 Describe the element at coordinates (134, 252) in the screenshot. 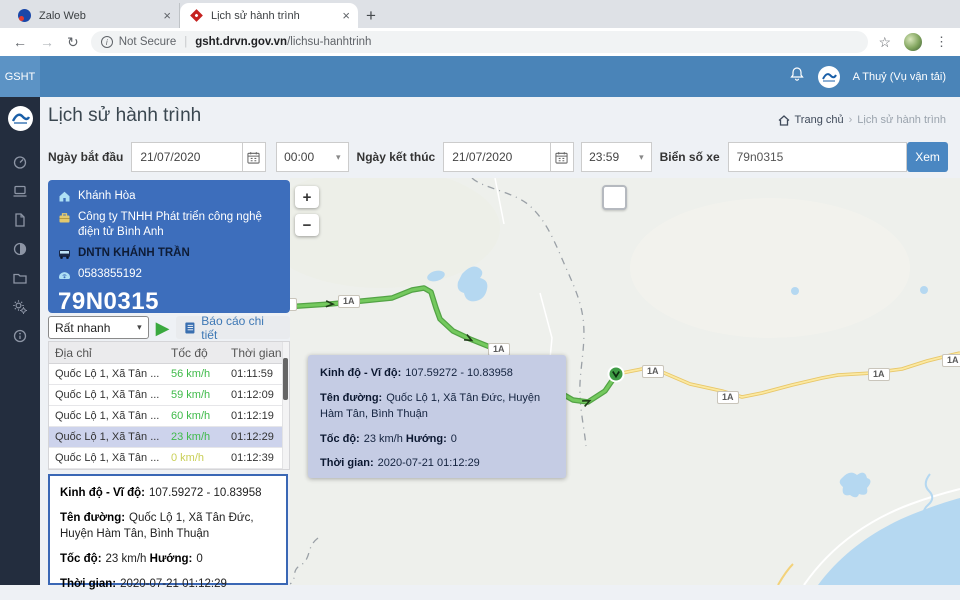

I see `vehicle-owner: DNTN KHÁNH TRẦN` at that location.